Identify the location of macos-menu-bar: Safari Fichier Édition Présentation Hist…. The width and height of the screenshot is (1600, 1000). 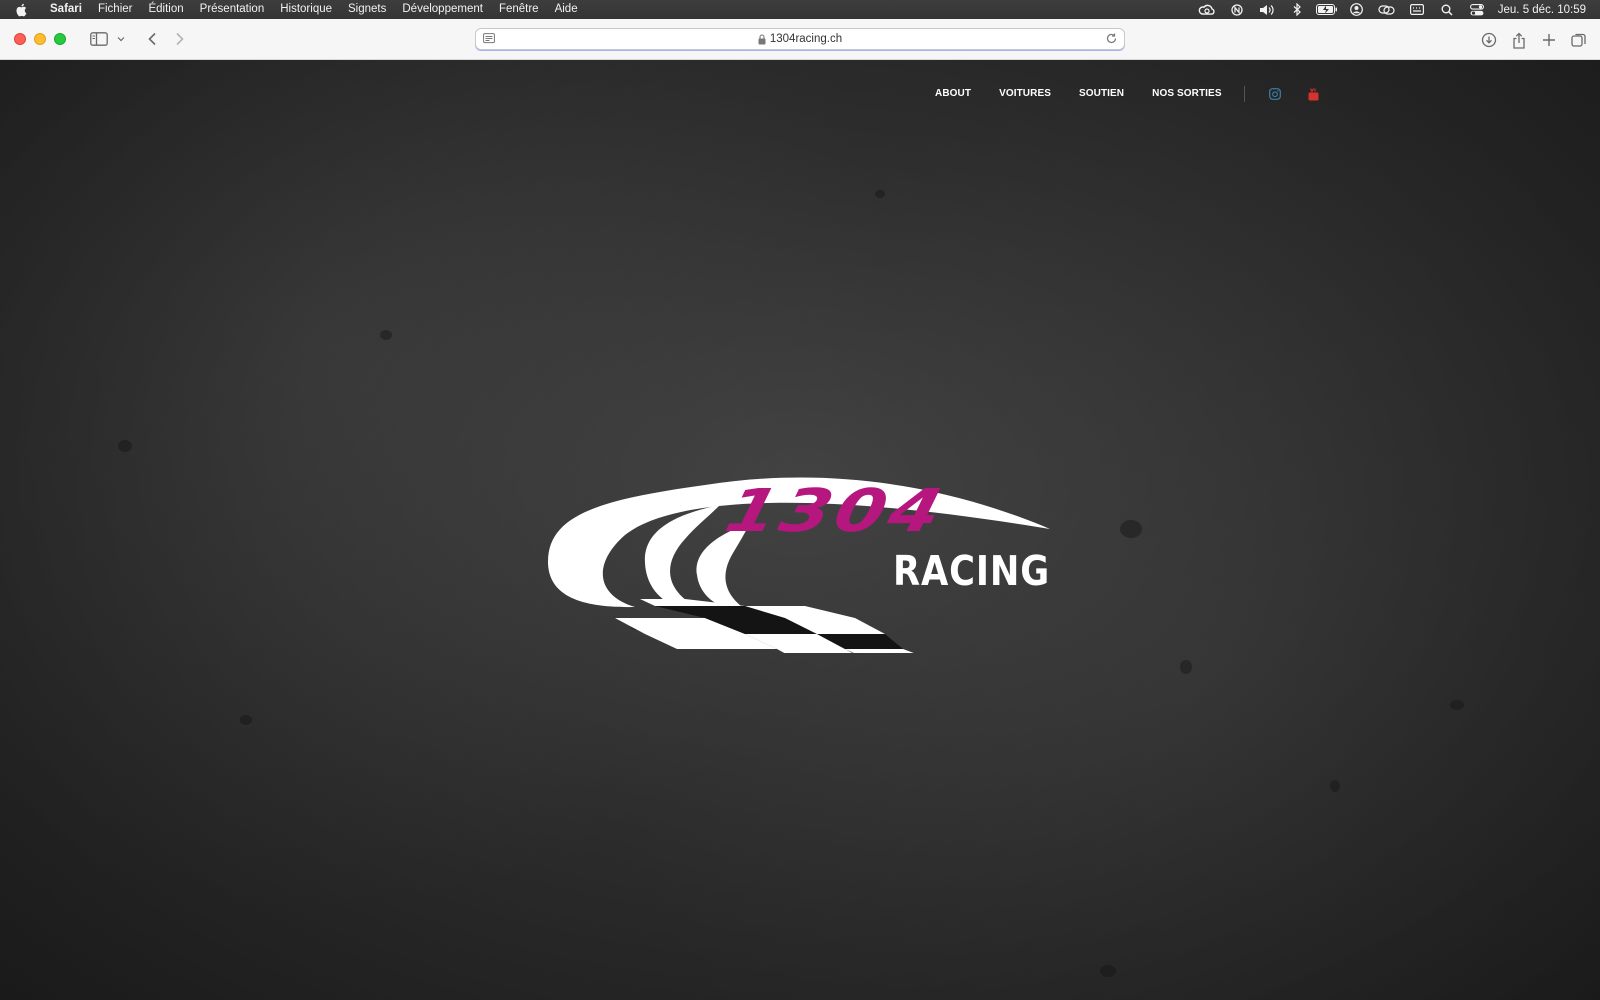
(800, 9).